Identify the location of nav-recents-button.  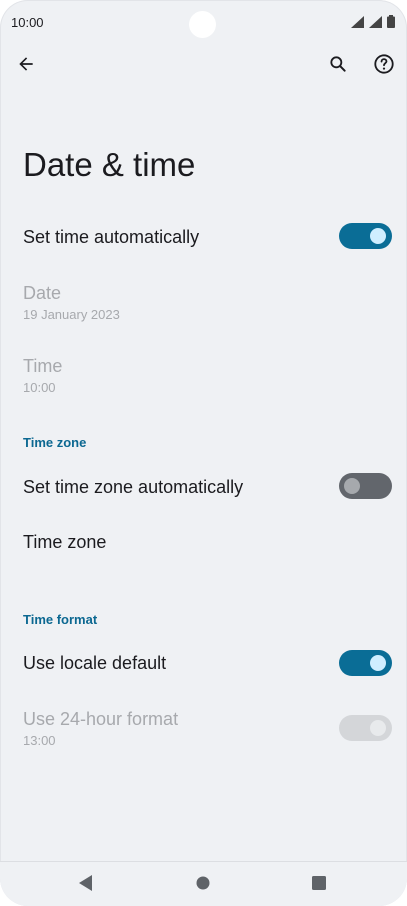
(319, 885).